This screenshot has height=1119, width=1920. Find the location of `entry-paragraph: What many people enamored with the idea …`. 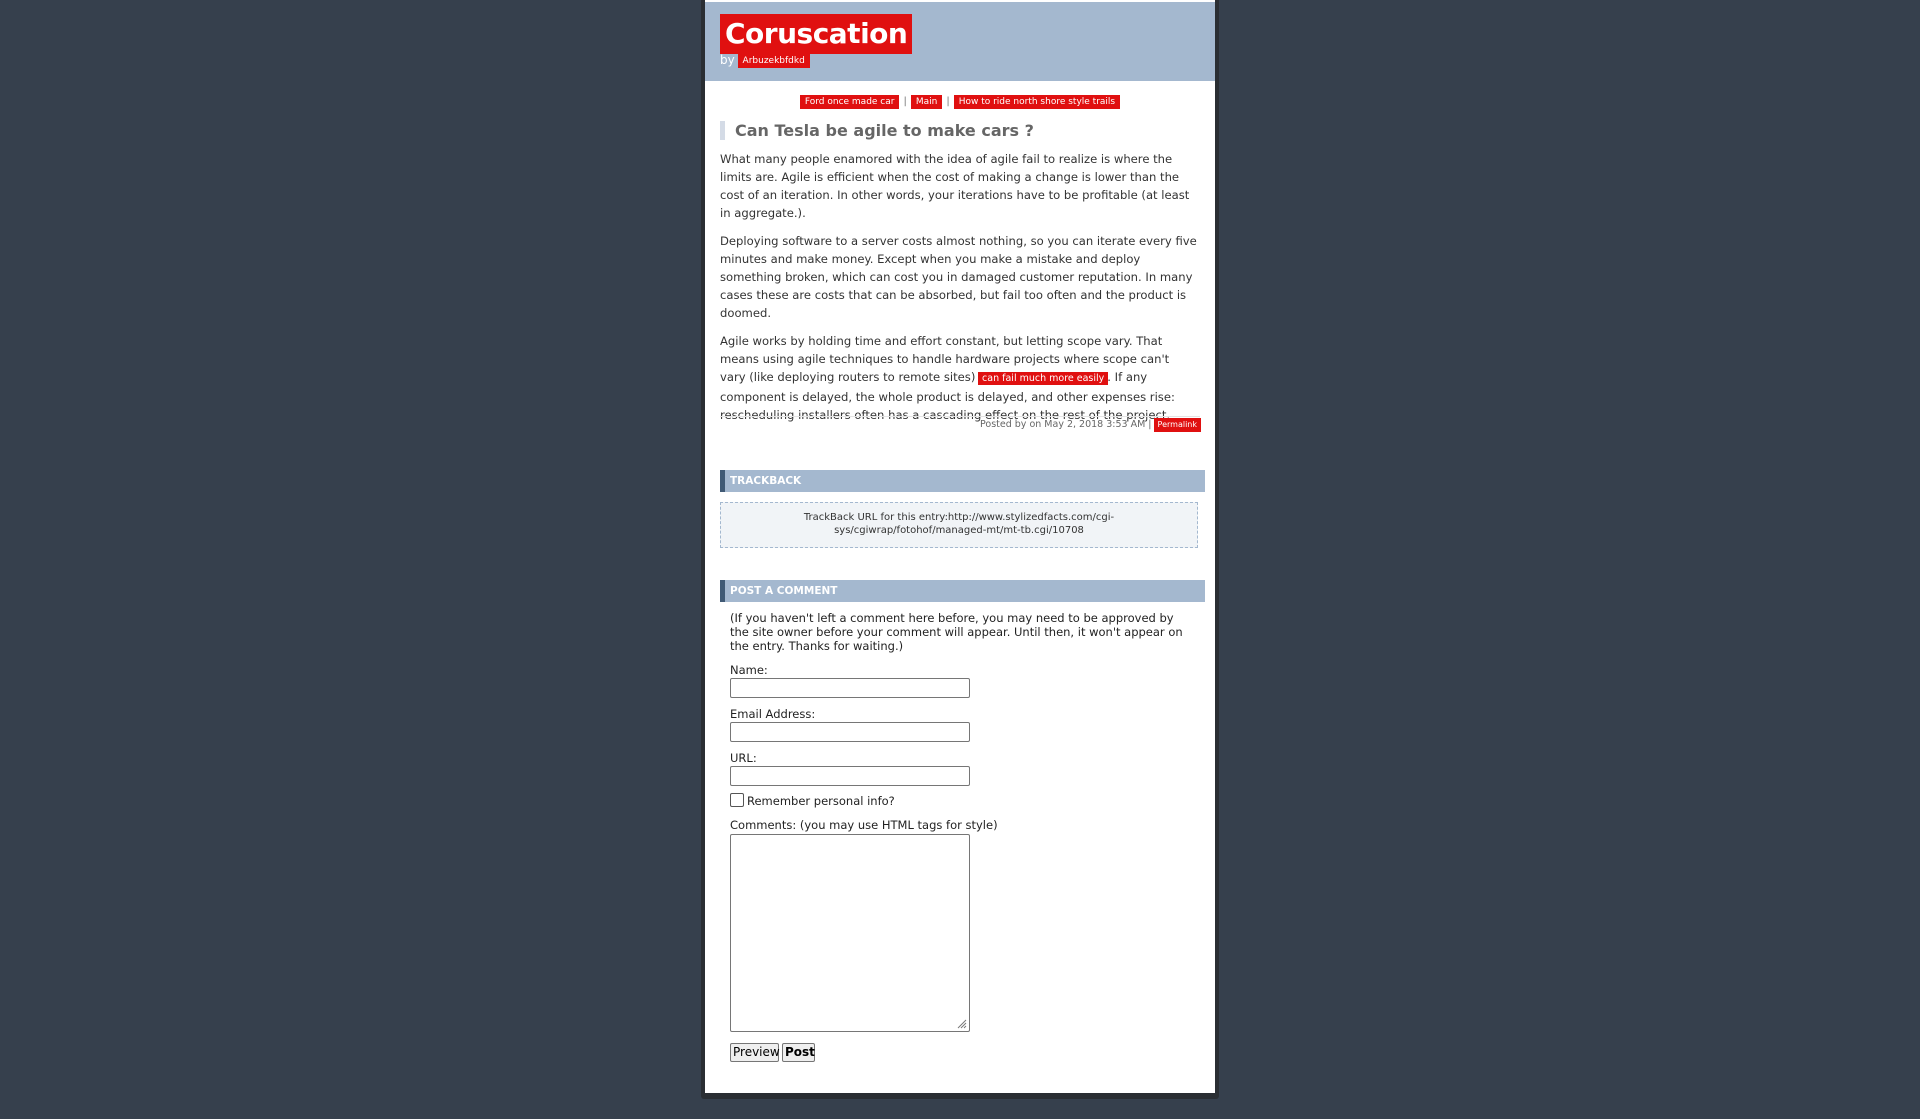

entry-paragraph: What many people enamored with the idea … is located at coordinates (955, 186).